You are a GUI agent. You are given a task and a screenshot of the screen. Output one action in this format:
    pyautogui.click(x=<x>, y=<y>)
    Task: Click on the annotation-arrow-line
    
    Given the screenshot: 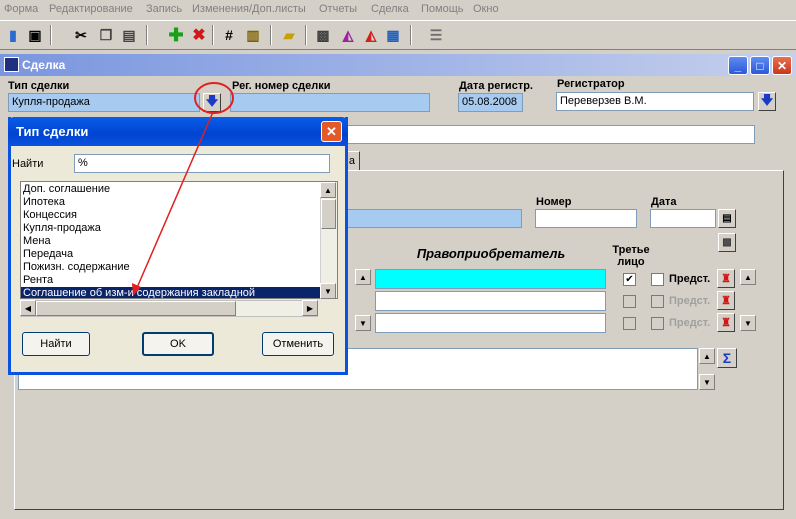 What is the action you would take?
    pyautogui.click(x=174, y=201)
    